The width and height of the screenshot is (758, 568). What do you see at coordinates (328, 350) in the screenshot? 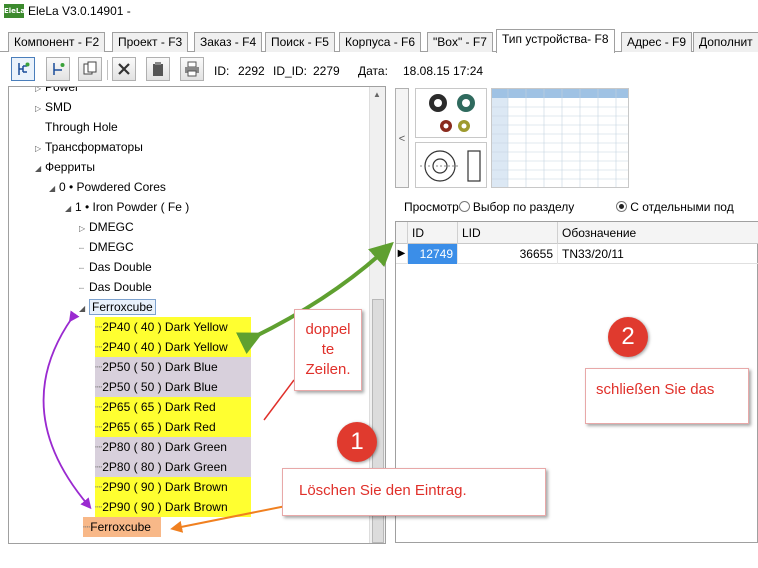
I see `callout-duplicate-rows: doppel te Zeilen.` at bounding box center [328, 350].